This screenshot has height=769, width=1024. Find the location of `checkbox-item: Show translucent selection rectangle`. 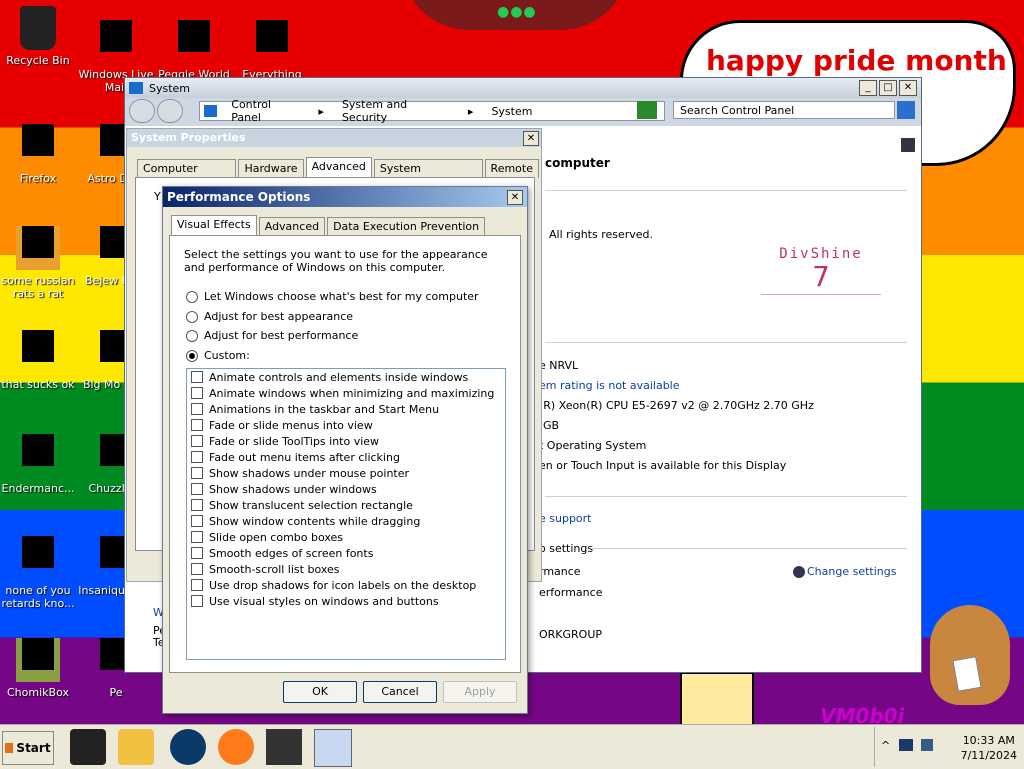

checkbox-item: Show translucent selection rectangle is located at coordinates (346, 505).